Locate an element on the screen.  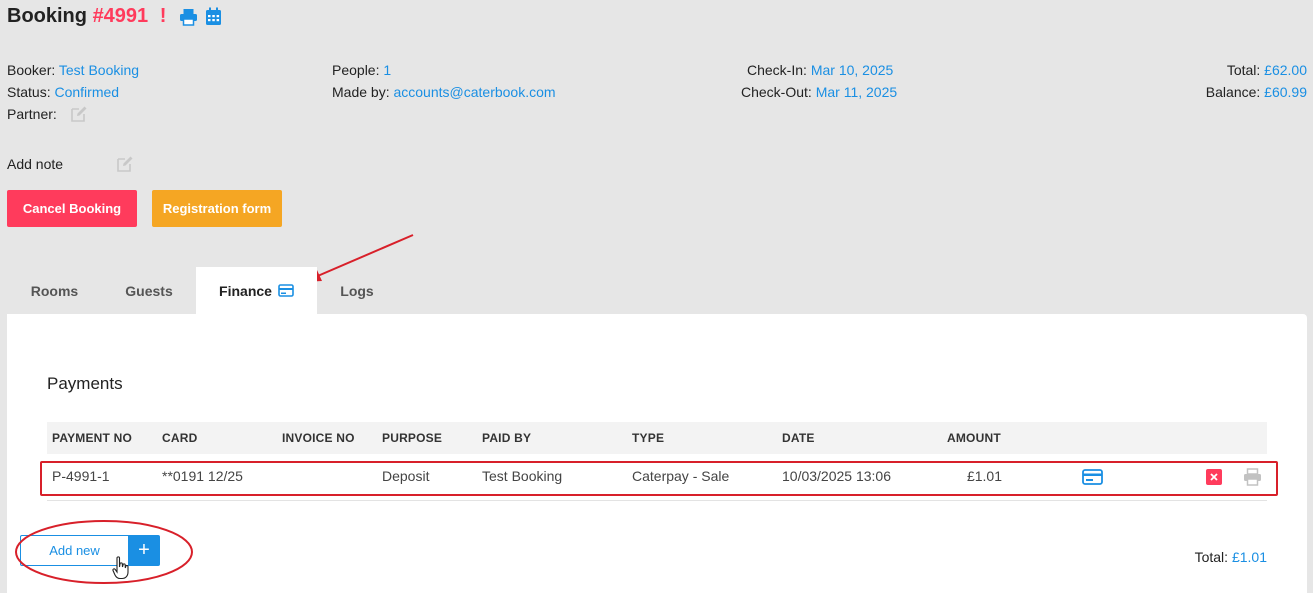
credit-card-icon is located at coordinates (286, 290).